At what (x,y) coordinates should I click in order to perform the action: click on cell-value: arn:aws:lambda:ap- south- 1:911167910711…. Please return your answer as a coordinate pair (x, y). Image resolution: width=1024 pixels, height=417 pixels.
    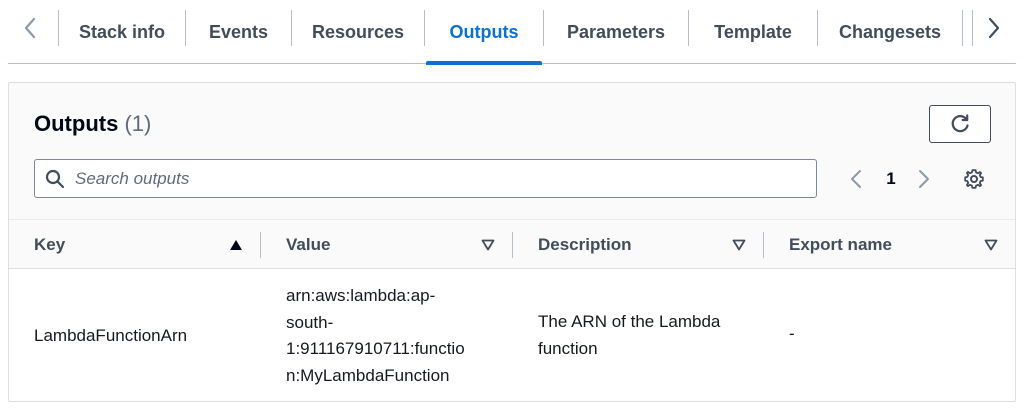
    Looking at the image, I should click on (393, 336).